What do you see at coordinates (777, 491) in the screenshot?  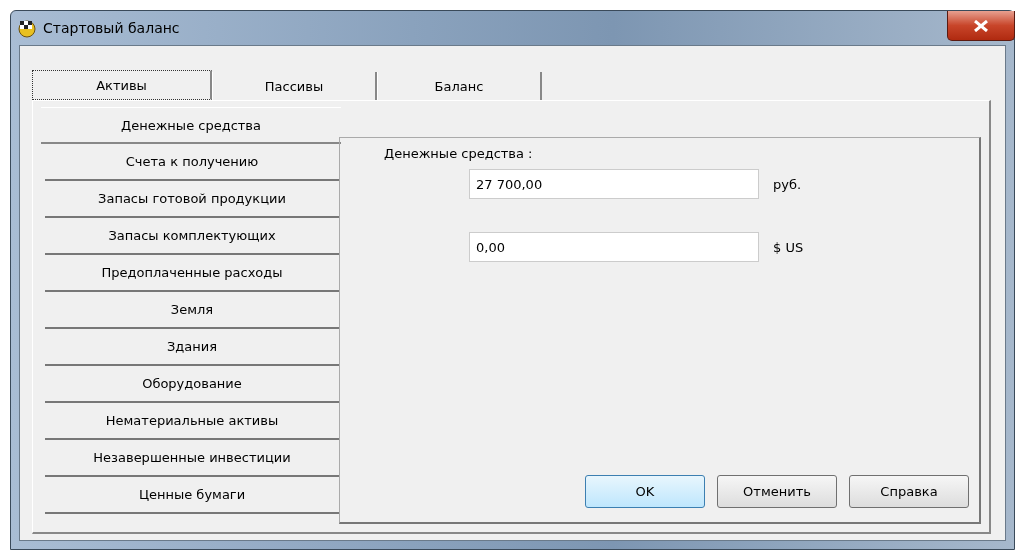 I see `dialog-button: Отменить` at bounding box center [777, 491].